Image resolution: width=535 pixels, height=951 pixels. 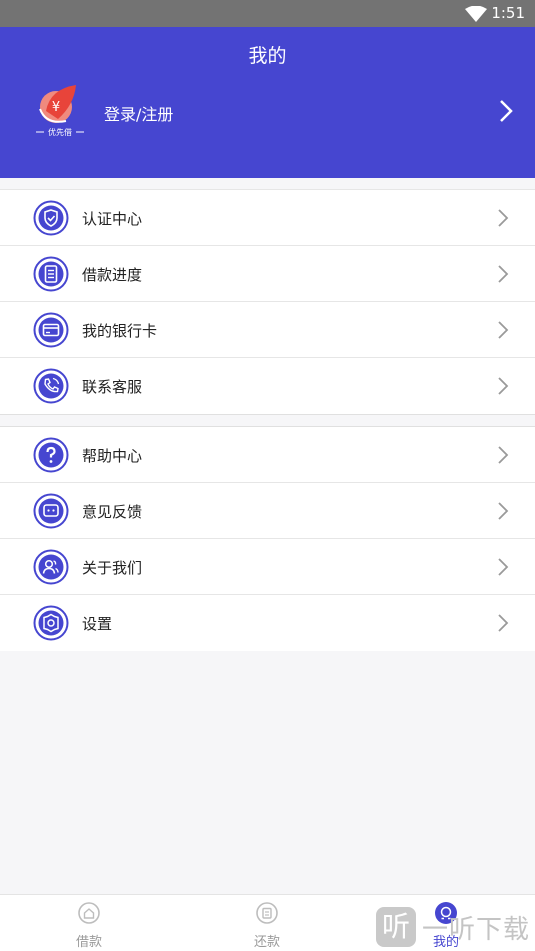 What do you see at coordinates (88, 942) in the screenshot?
I see `tab-label: 借款` at bounding box center [88, 942].